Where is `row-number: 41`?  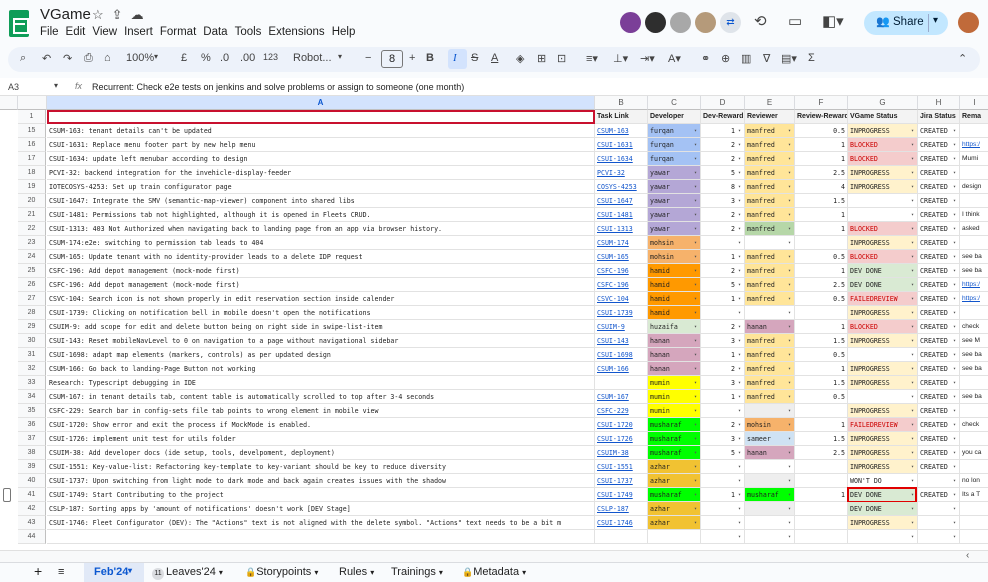 row-number: 41 is located at coordinates (32, 495).